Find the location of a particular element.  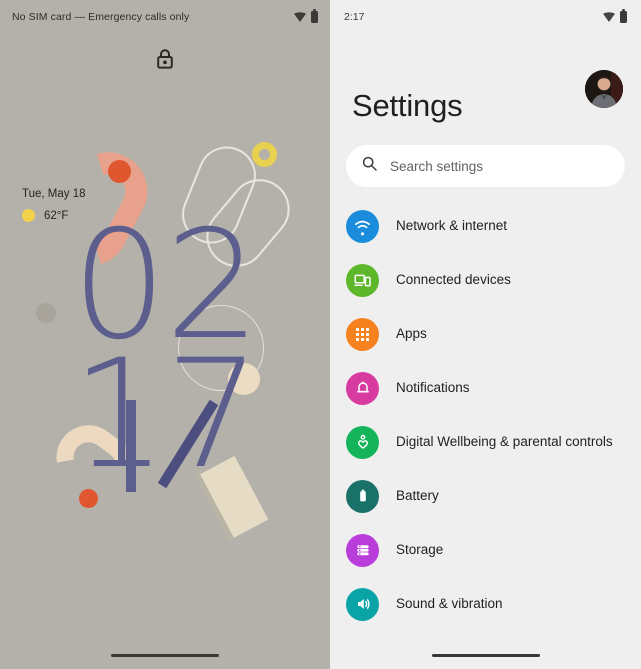

settings-item-digital-wellbeing: Digital Wellbeing & parental controls is located at coordinates (485, 442).